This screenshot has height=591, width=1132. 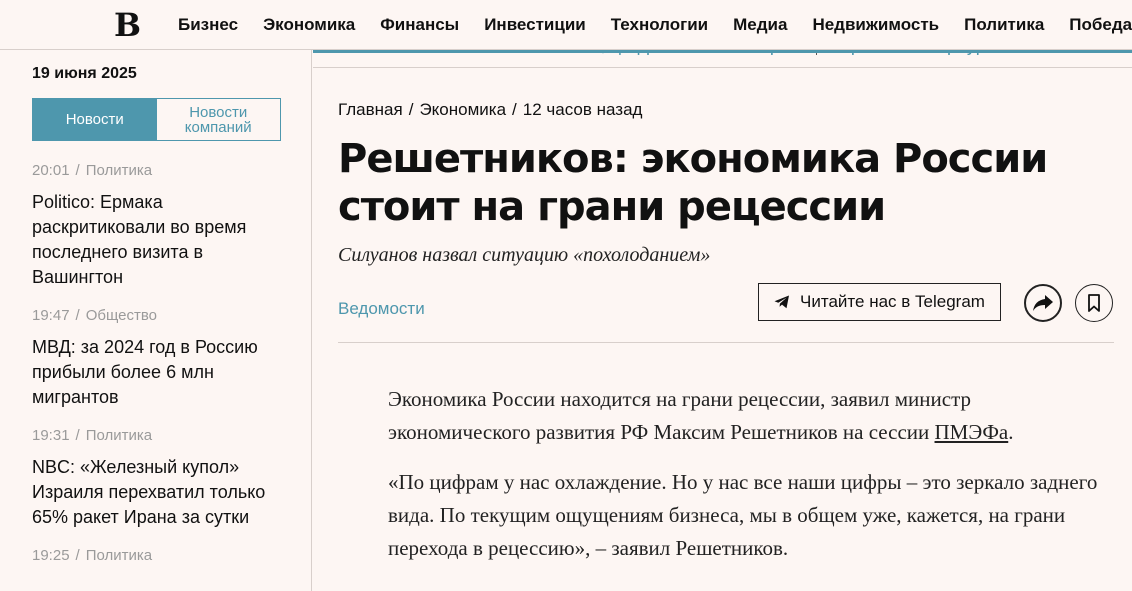 I want to click on news-time: 20:01, so click(x=51, y=170).